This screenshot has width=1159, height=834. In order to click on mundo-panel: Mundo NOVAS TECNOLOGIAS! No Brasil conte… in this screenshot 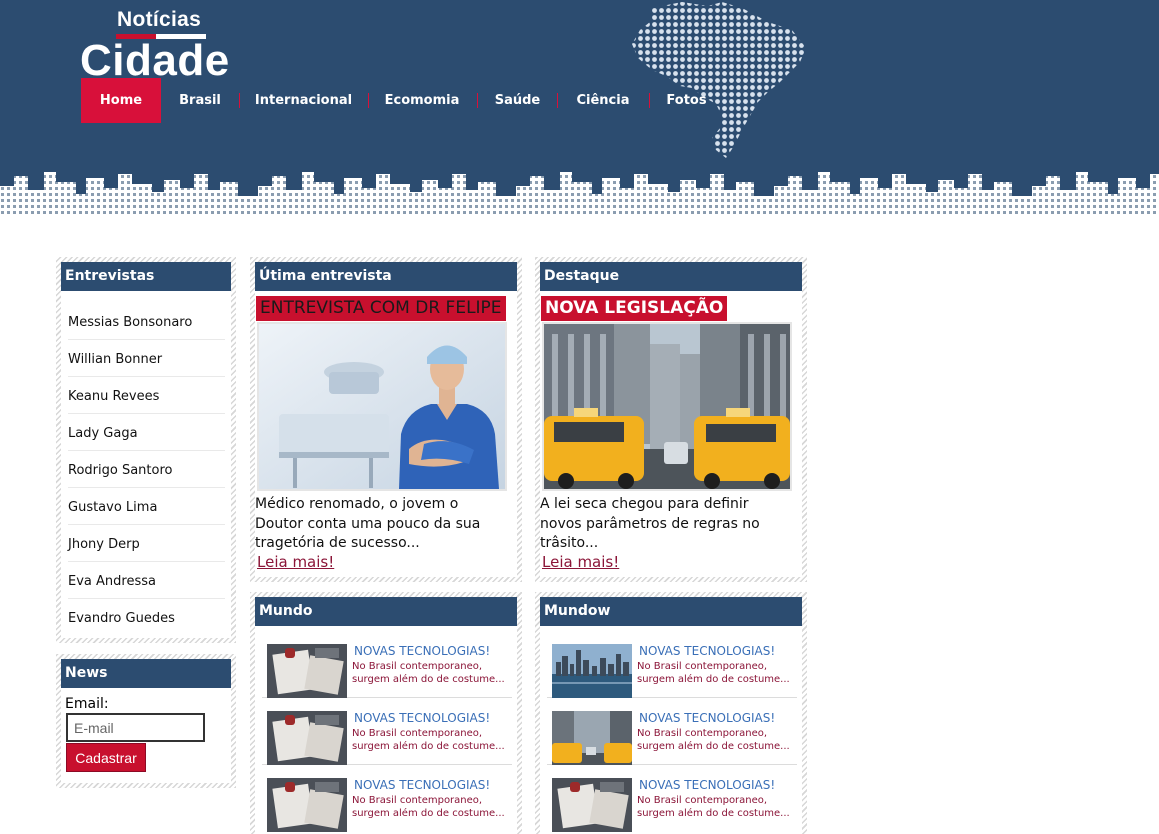, I will do `click(386, 713)`.